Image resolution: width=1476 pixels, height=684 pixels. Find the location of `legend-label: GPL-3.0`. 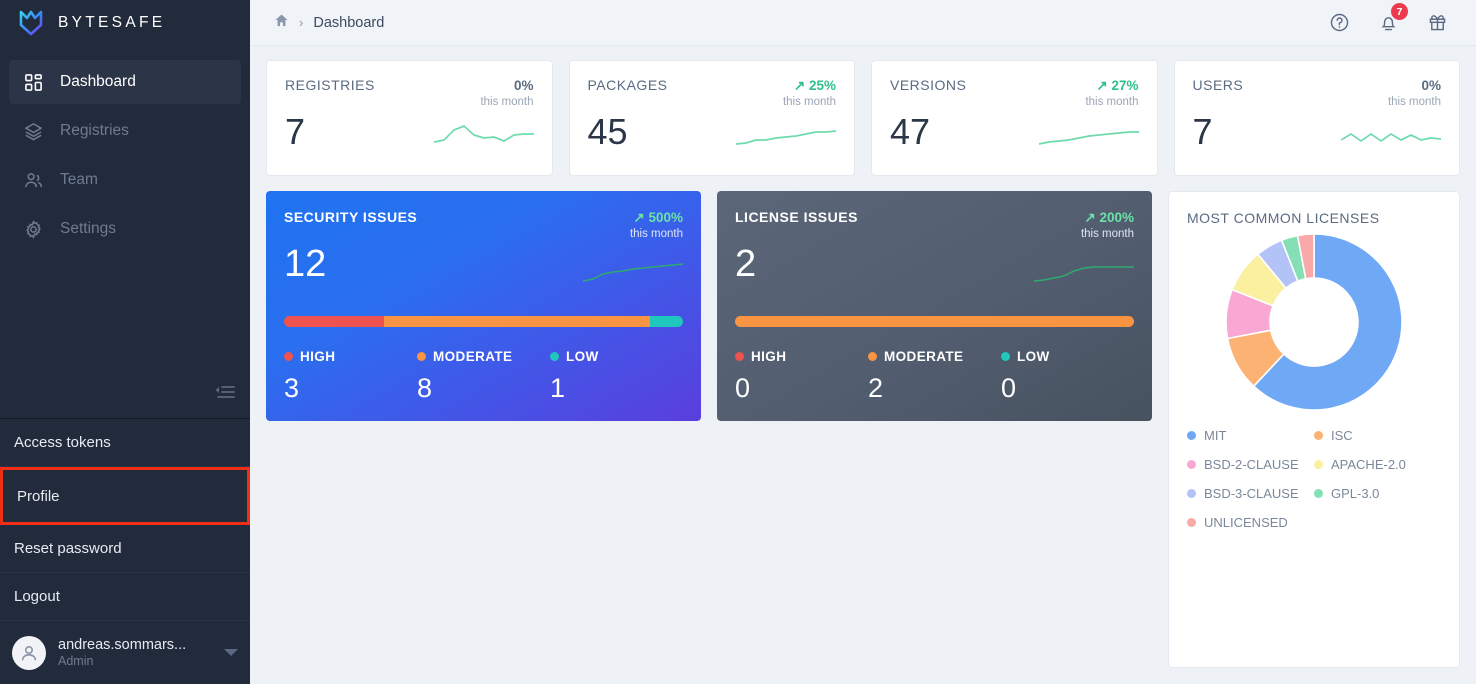

legend-label: GPL-3.0 is located at coordinates (1355, 493).